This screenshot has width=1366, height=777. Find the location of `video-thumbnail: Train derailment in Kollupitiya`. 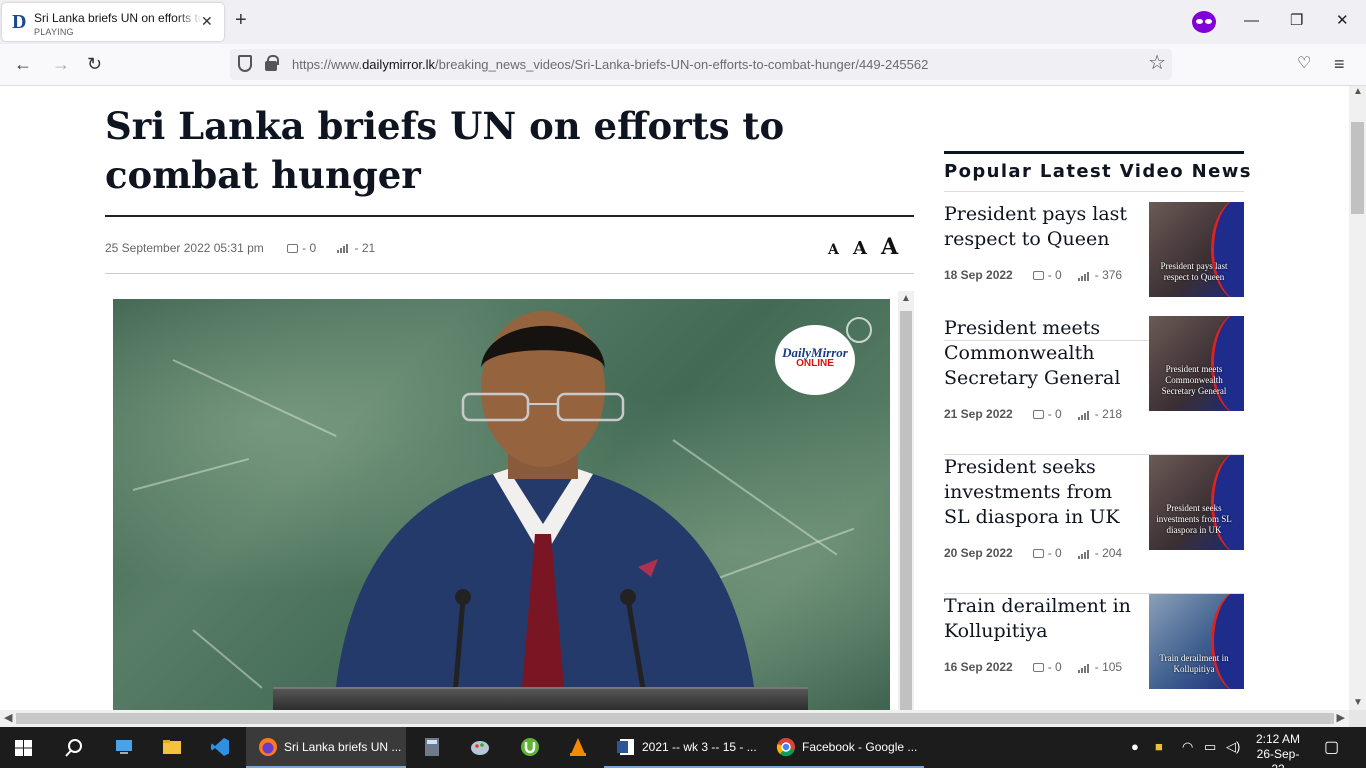

video-thumbnail: Train derailment in Kollupitiya is located at coordinates (1196, 641).